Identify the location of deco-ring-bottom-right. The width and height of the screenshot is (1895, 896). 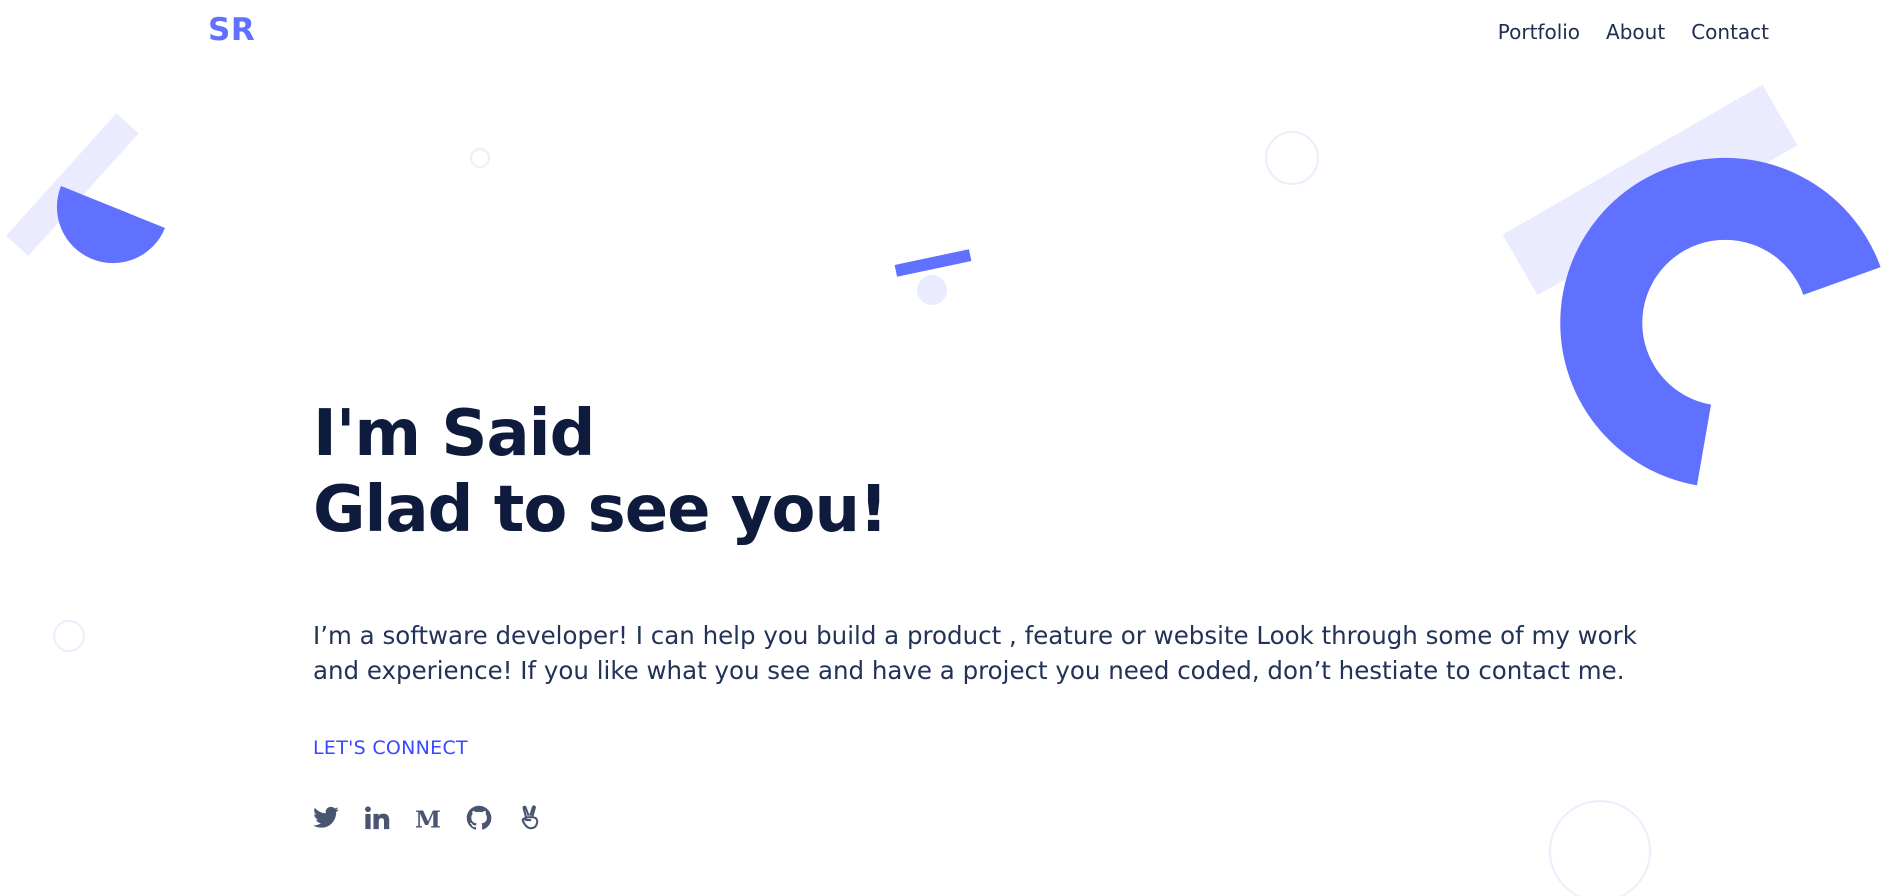
(1600, 848).